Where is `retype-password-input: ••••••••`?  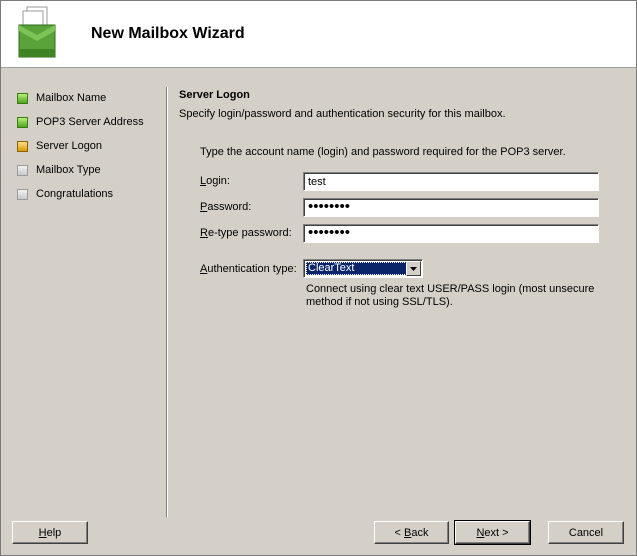
retype-password-input: •••••••• is located at coordinates (451, 233).